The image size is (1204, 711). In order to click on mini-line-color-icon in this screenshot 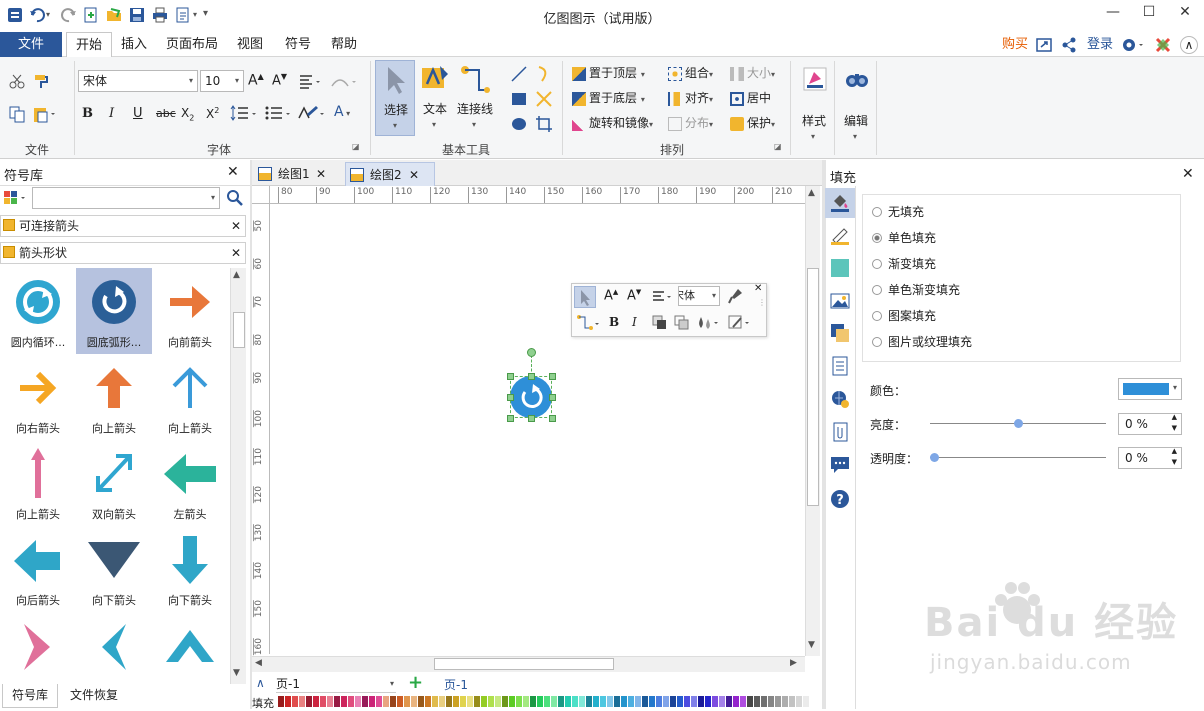, I will do `click(741, 323)`.